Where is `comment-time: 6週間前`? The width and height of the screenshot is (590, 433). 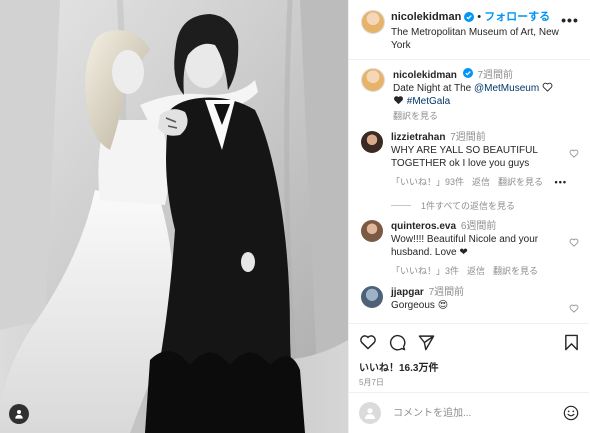
comment-time: 6週間前 is located at coordinates (479, 226).